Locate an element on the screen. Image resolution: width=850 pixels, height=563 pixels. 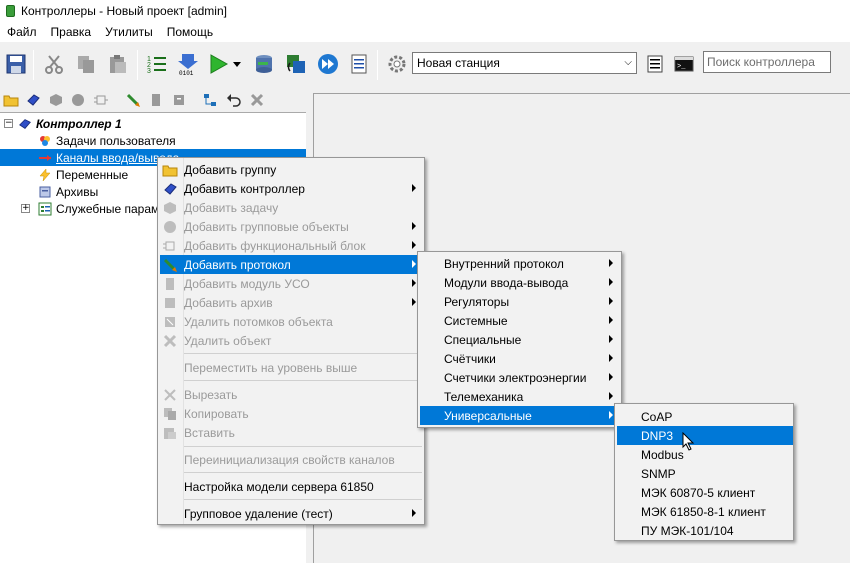
menu-delete-children: Удалить потомков объекта is located at coordinates (292, 321).